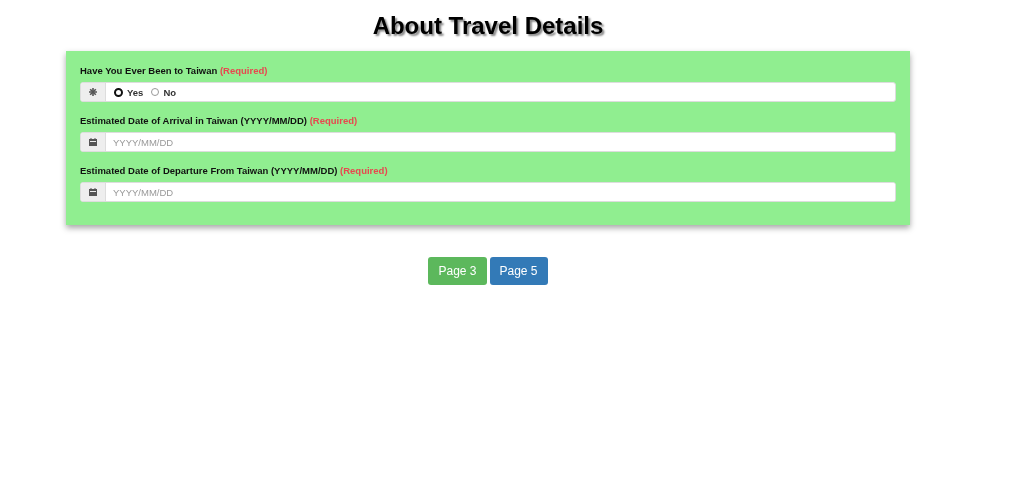 The height and width of the screenshot is (489, 1024). Describe the element at coordinates (234, 171) in the screenshot. I see `field-label: Estimated Date of Departure From Taiwan (YYYY/MM/DD) (Required)` at that location.